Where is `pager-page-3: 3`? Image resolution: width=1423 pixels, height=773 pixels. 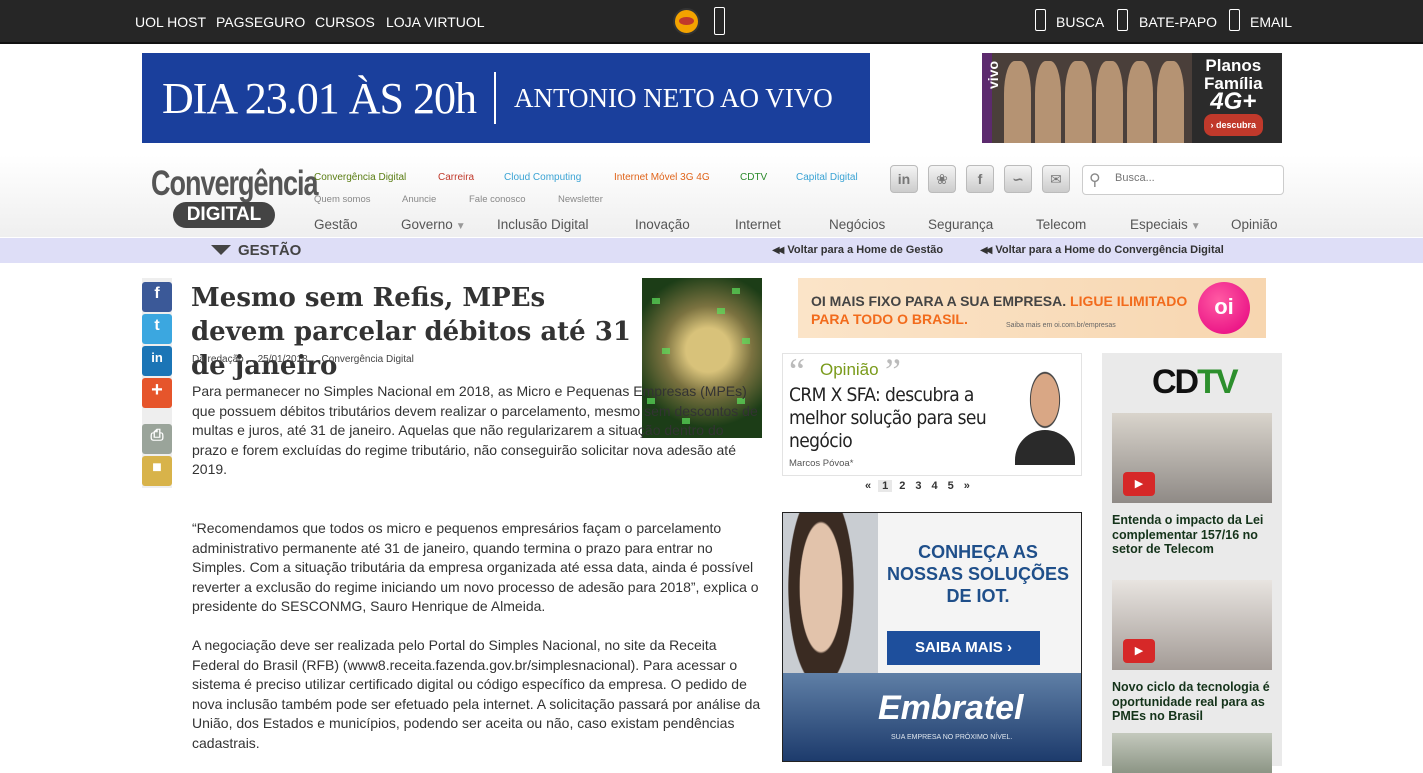
pager-page-3: 3 is located at coordinates (918, 486).